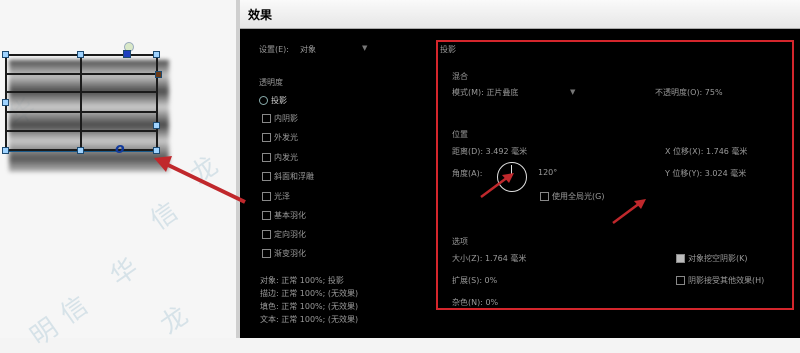  What do you see at coordinates (290, 215) in the screenshot?
I see `effect-label: 基本羽化` at bounding box center [290, 215].